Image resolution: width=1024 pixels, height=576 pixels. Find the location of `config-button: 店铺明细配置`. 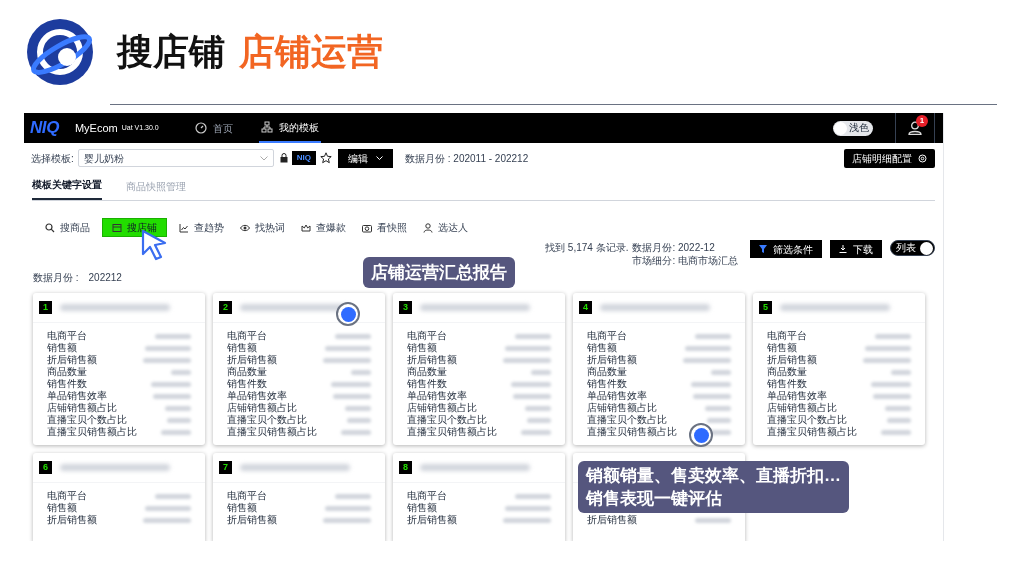

config-button: 店铺明细配置 is located at coordinates (889, 158).